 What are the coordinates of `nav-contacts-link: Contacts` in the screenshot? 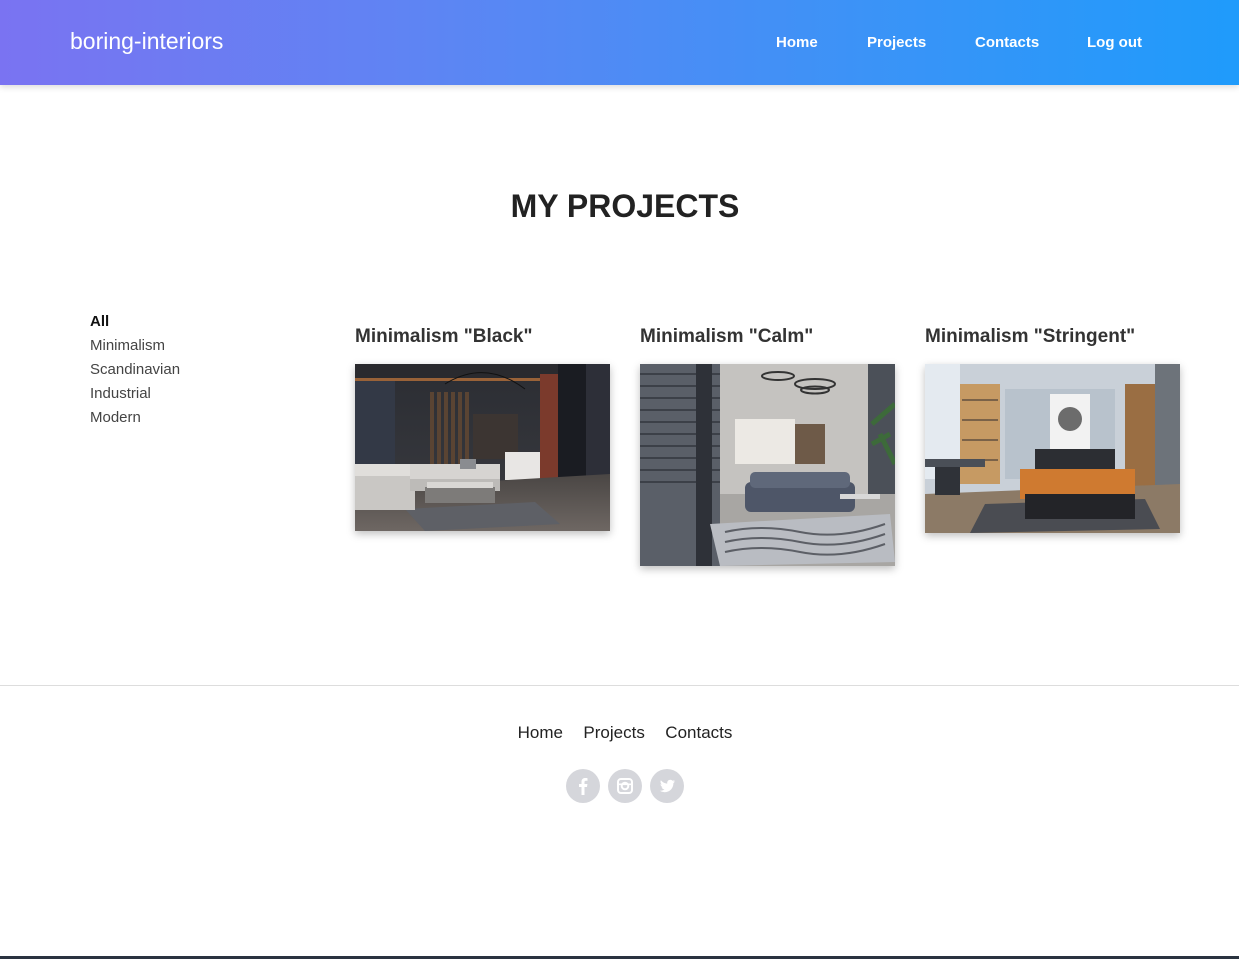 It's located at (1007, 42).